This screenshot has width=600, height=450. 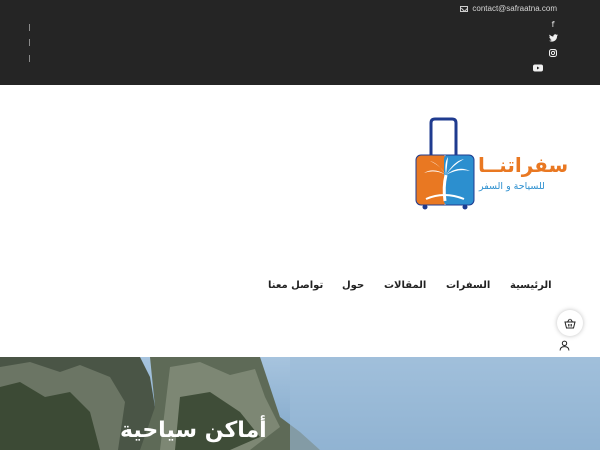 What do you see at coordinates (514, 8) in the screenshot?
I see `contact-email-text: contact@safraatna.com` at bounding box center [514, 8].